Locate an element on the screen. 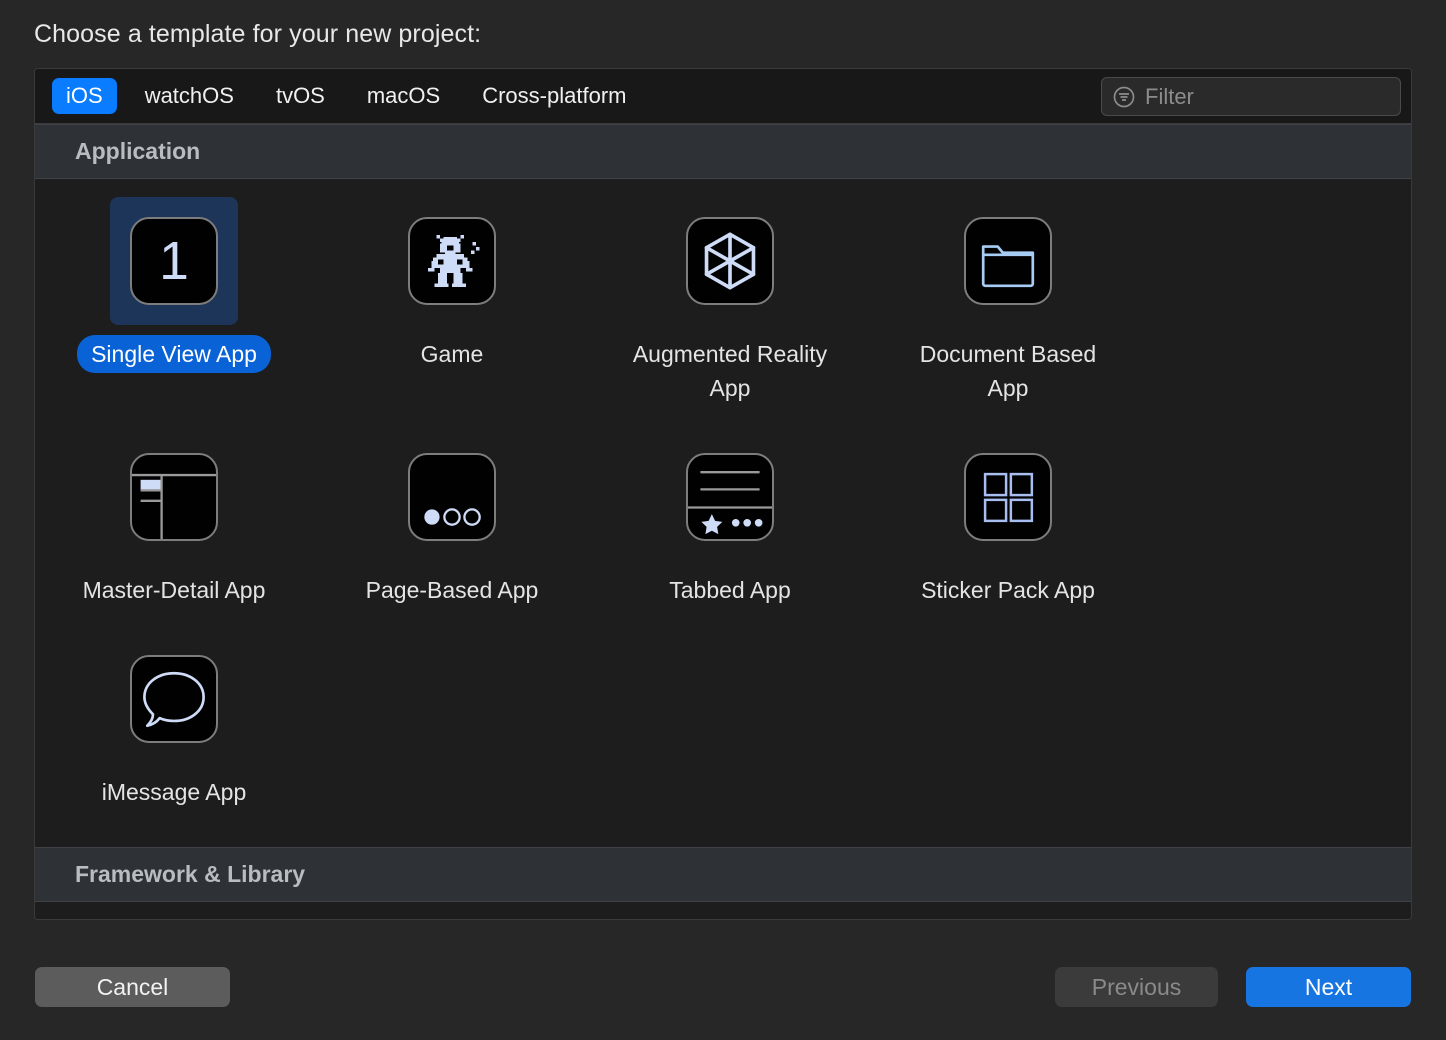 The height and width of the screenshot is (1040, 1446). framework-template-grid: Cocoa Touch Framework is located at coordinates (723, 910).